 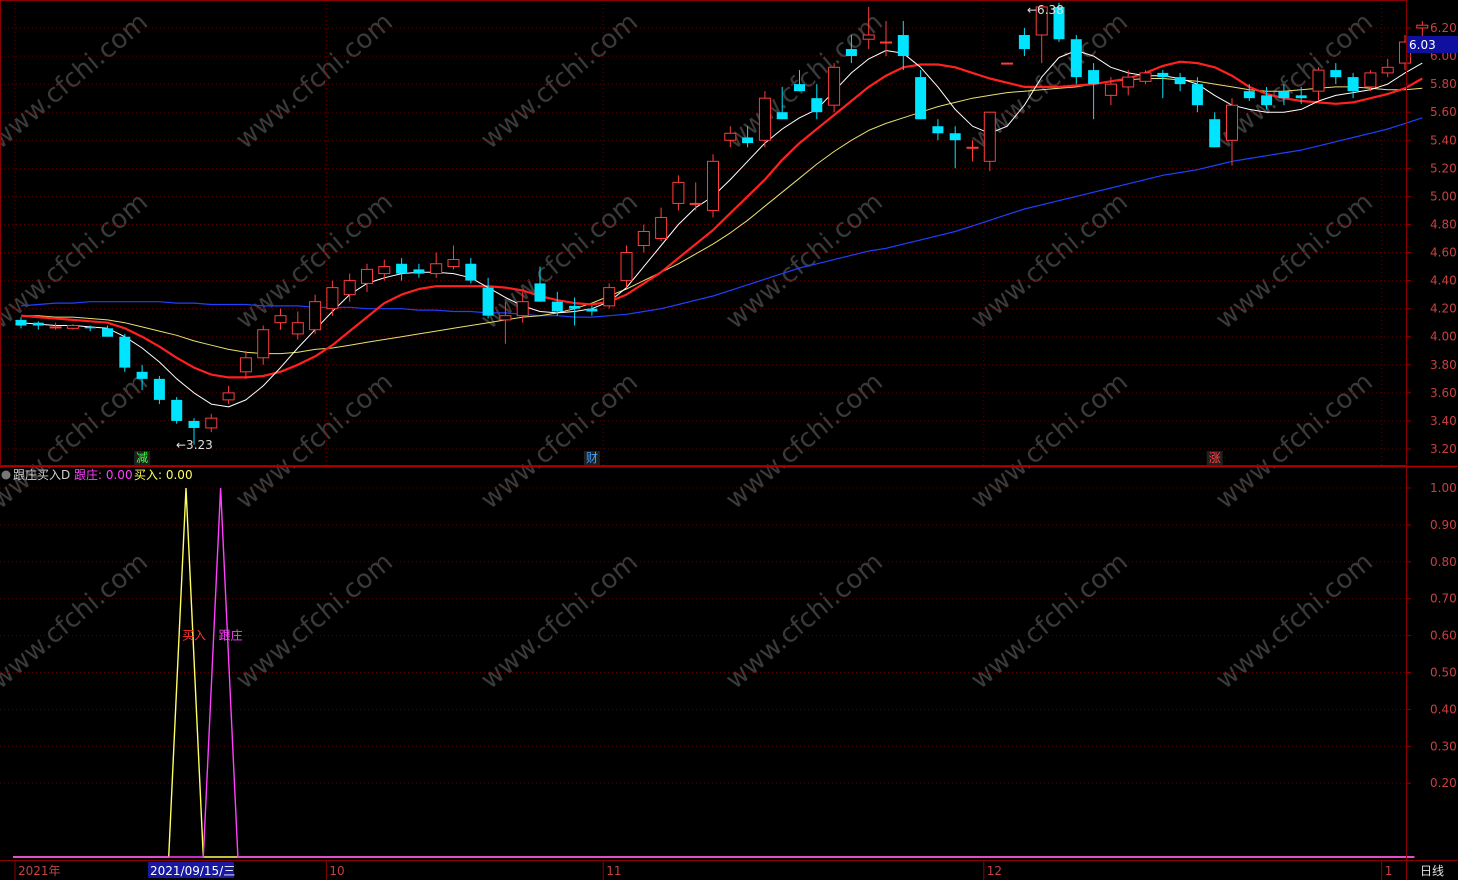 I want to click on indicator-tick-label: 0.70, so click(x=1443, y=599).